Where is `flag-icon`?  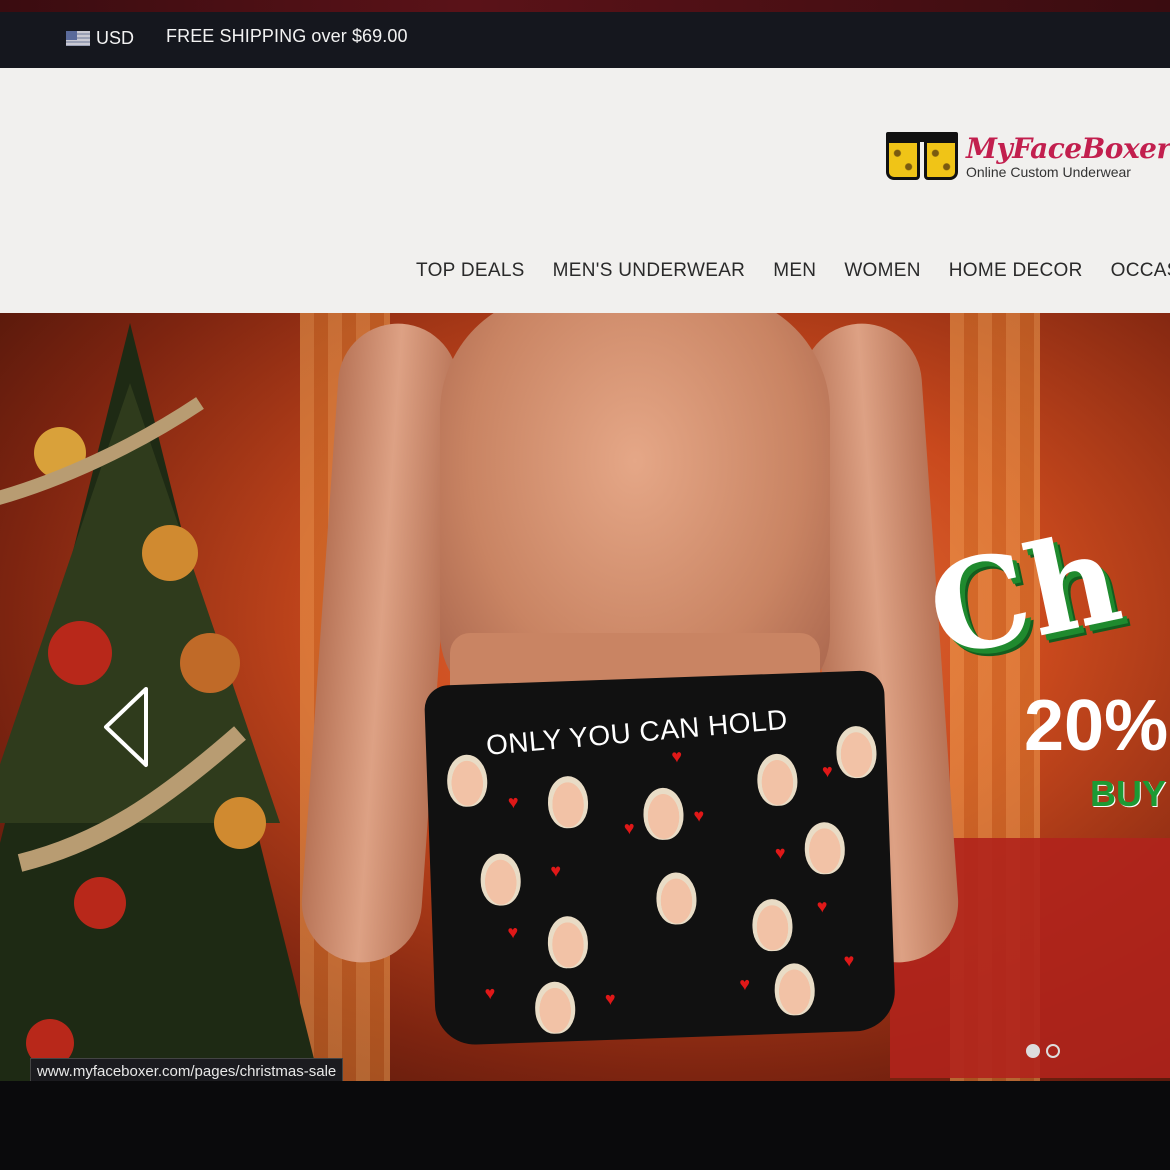
flag-icon is located at coordinates (78, 38).